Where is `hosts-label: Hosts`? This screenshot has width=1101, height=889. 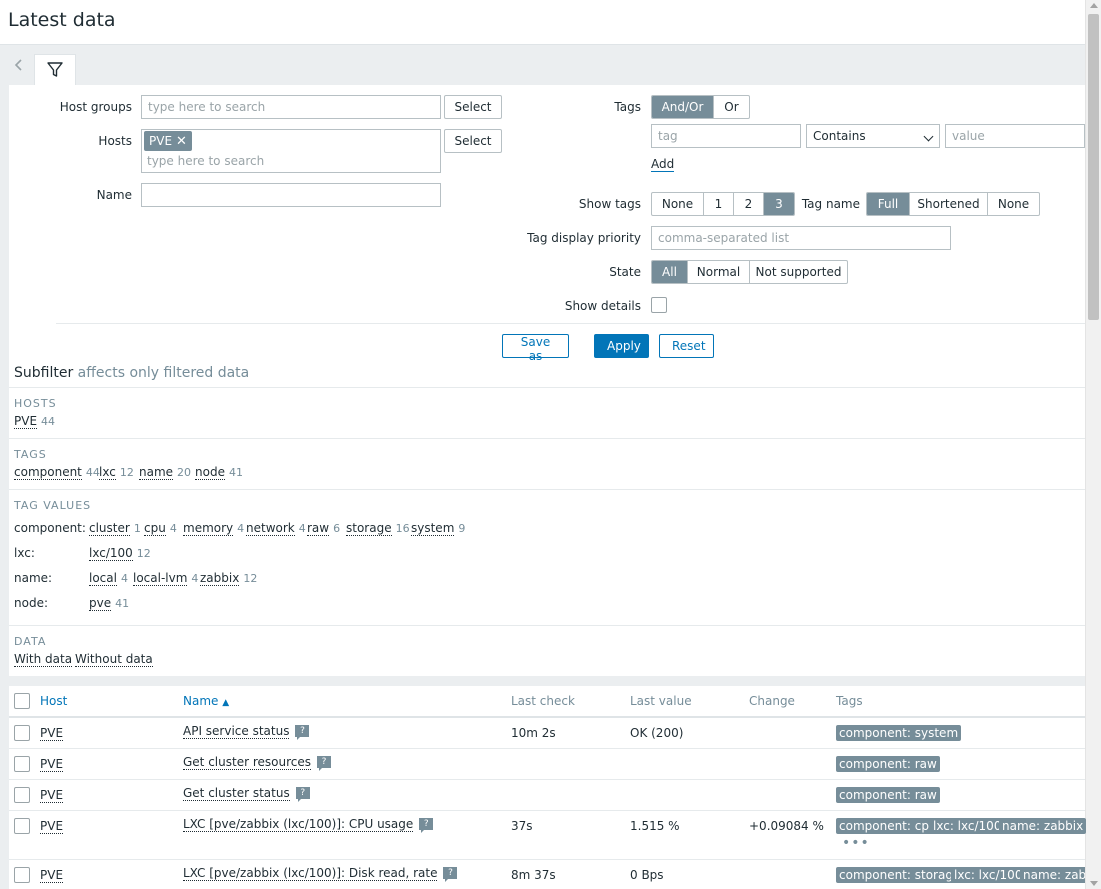 hosts-label: Hosts is located at coordinates (115, 141).